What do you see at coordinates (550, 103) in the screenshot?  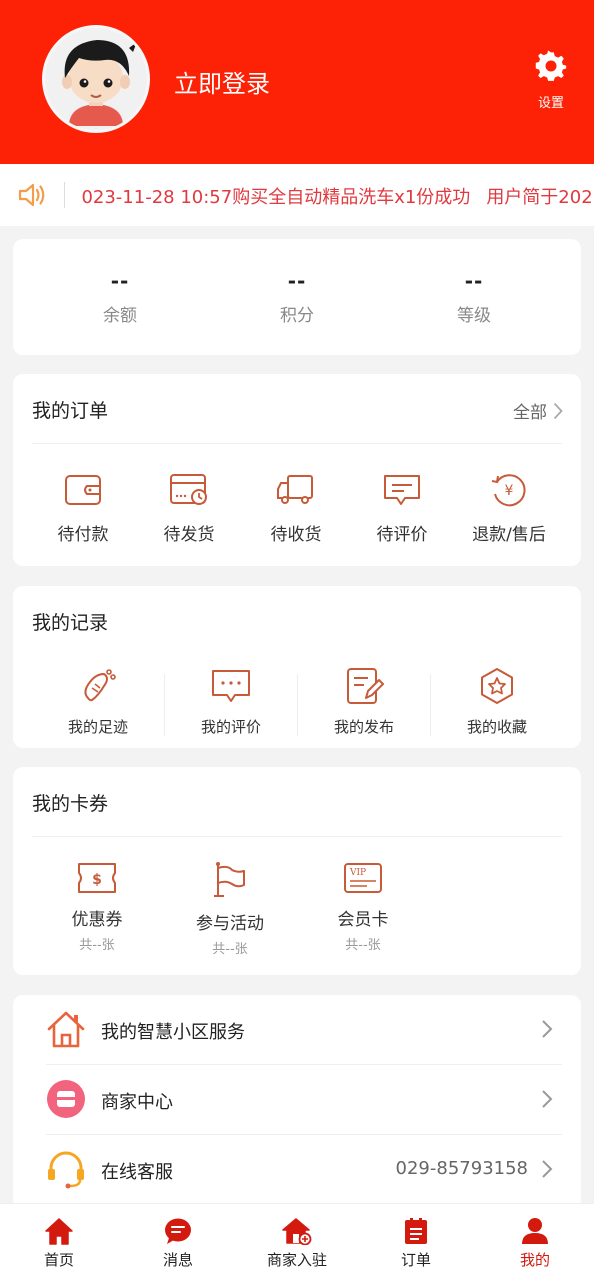 I see `settings-label: 设置` at bounding box center [550, 103].